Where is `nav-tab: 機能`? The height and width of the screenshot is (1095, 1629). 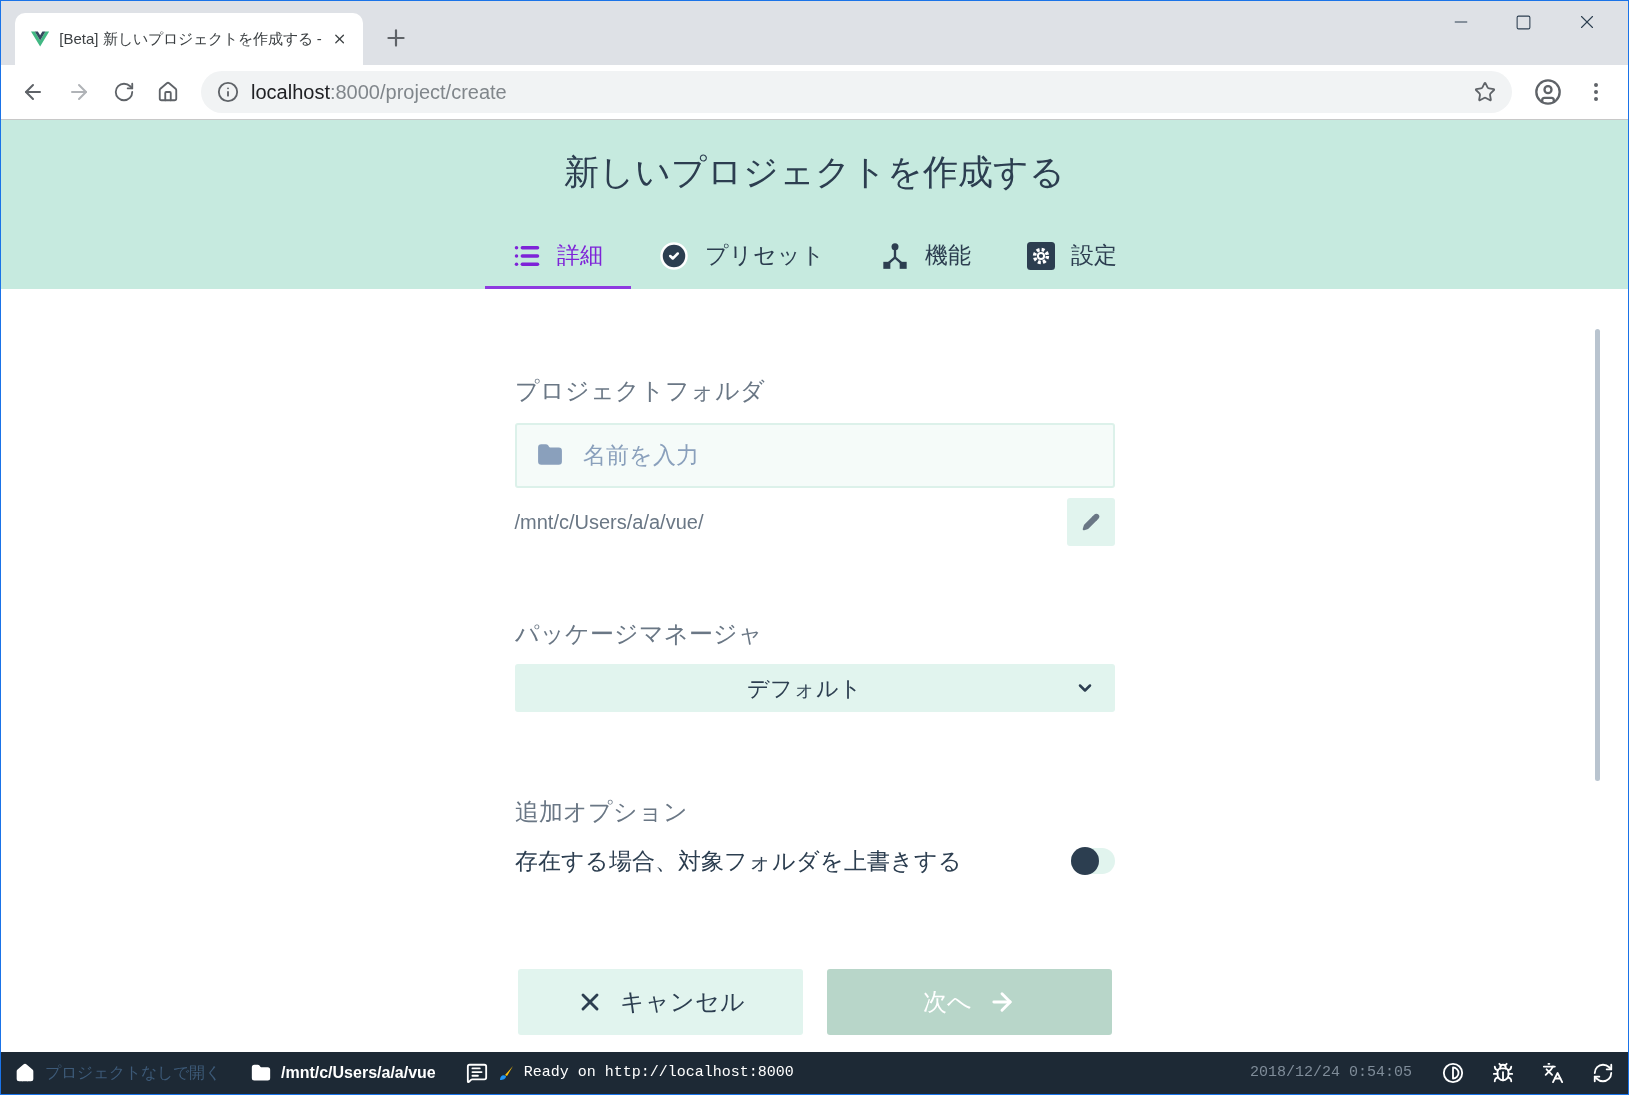 nav-tab: 機能 is located at coordinates (925, 257).